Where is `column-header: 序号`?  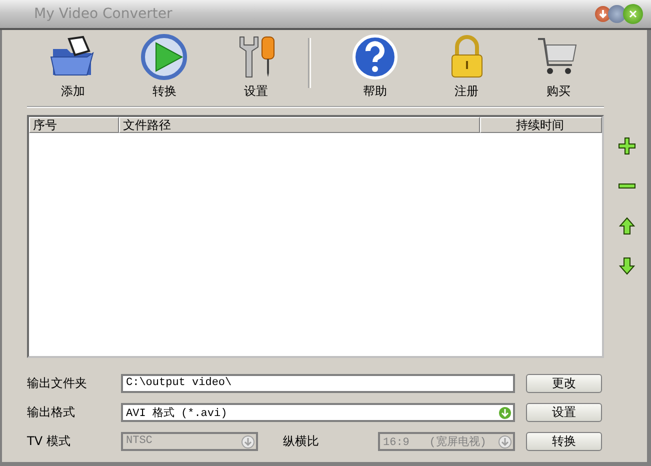 column-header: 序号 is located at coordinates (74, 125).